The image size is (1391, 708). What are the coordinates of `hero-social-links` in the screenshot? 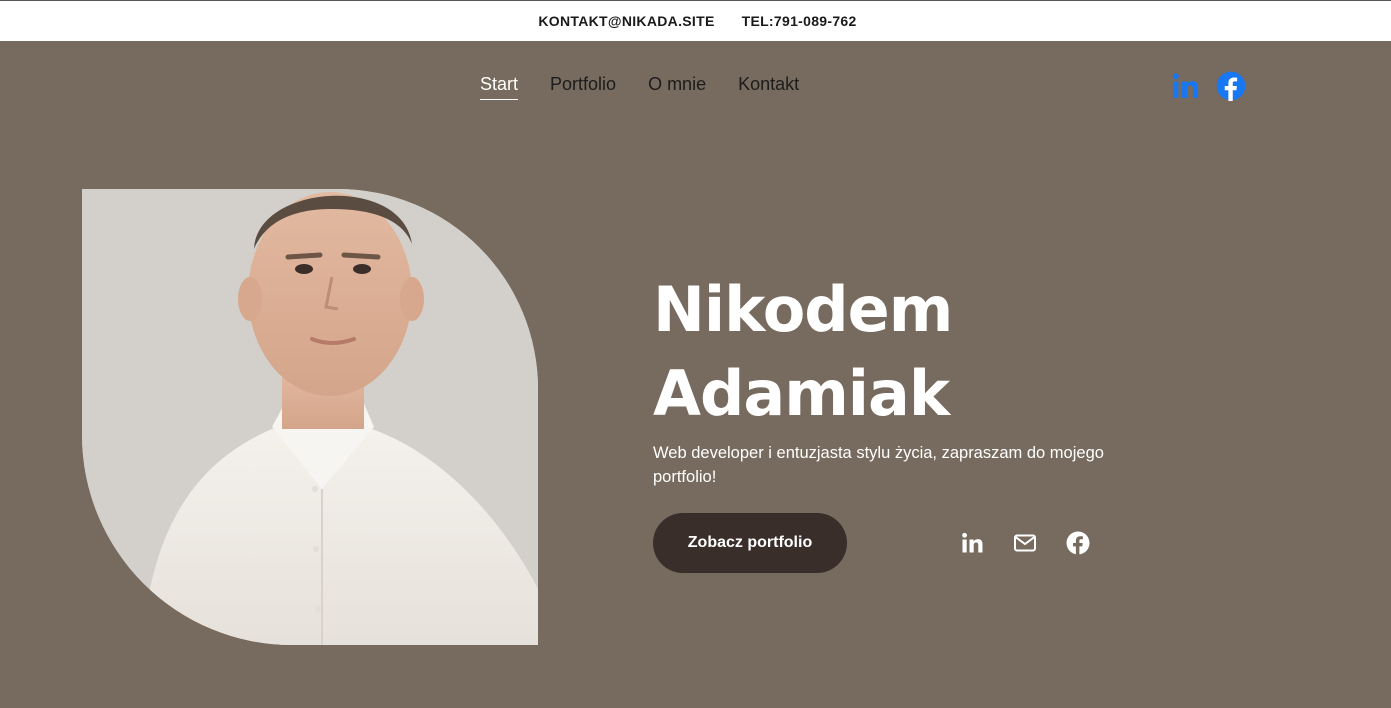 It's located at (1025, 543).